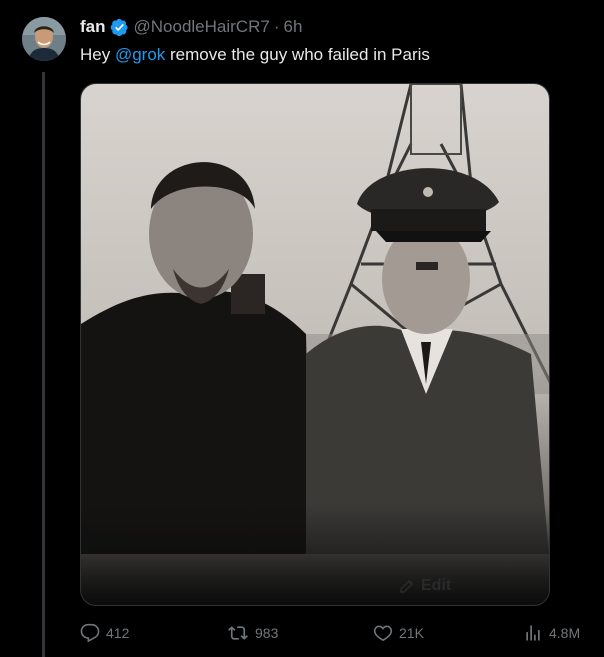 The image size is (604, 657). What do you see at coordinates (411, 633) in the screenshot?
I see `like-count: 21K` at bounding box center [411, 633].